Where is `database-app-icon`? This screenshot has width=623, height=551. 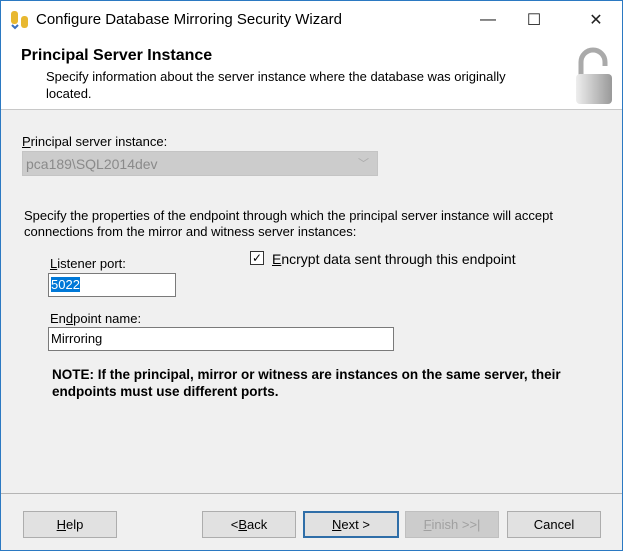
database-app-icon is located at coordinates (19, 20).